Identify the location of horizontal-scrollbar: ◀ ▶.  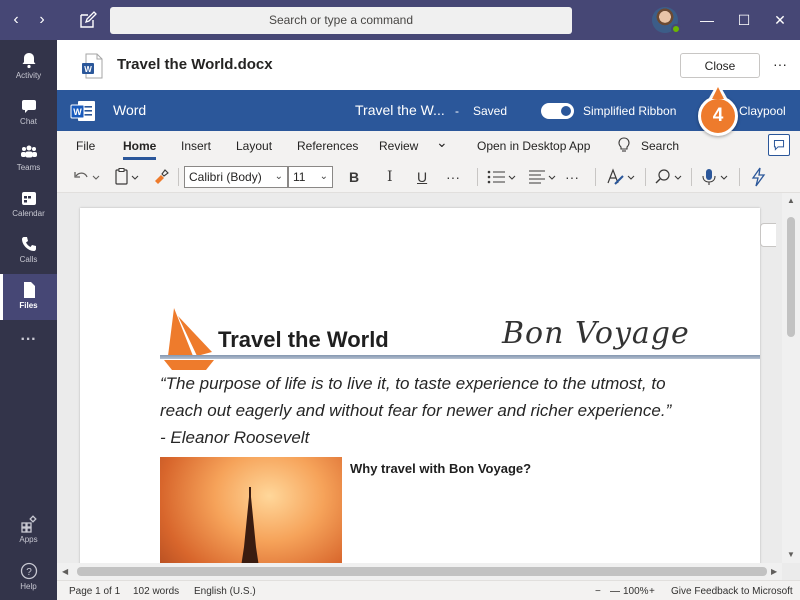
(419, 571).